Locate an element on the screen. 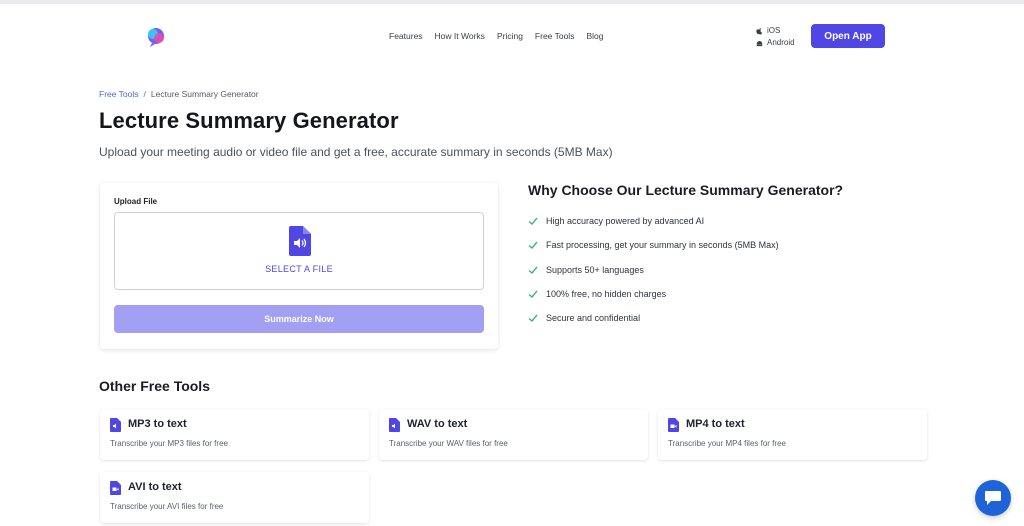 Image resolution: width=1024 pixels, height=526 pixels. feature-item: Secure and confidential is located at coordinates (653, 318).